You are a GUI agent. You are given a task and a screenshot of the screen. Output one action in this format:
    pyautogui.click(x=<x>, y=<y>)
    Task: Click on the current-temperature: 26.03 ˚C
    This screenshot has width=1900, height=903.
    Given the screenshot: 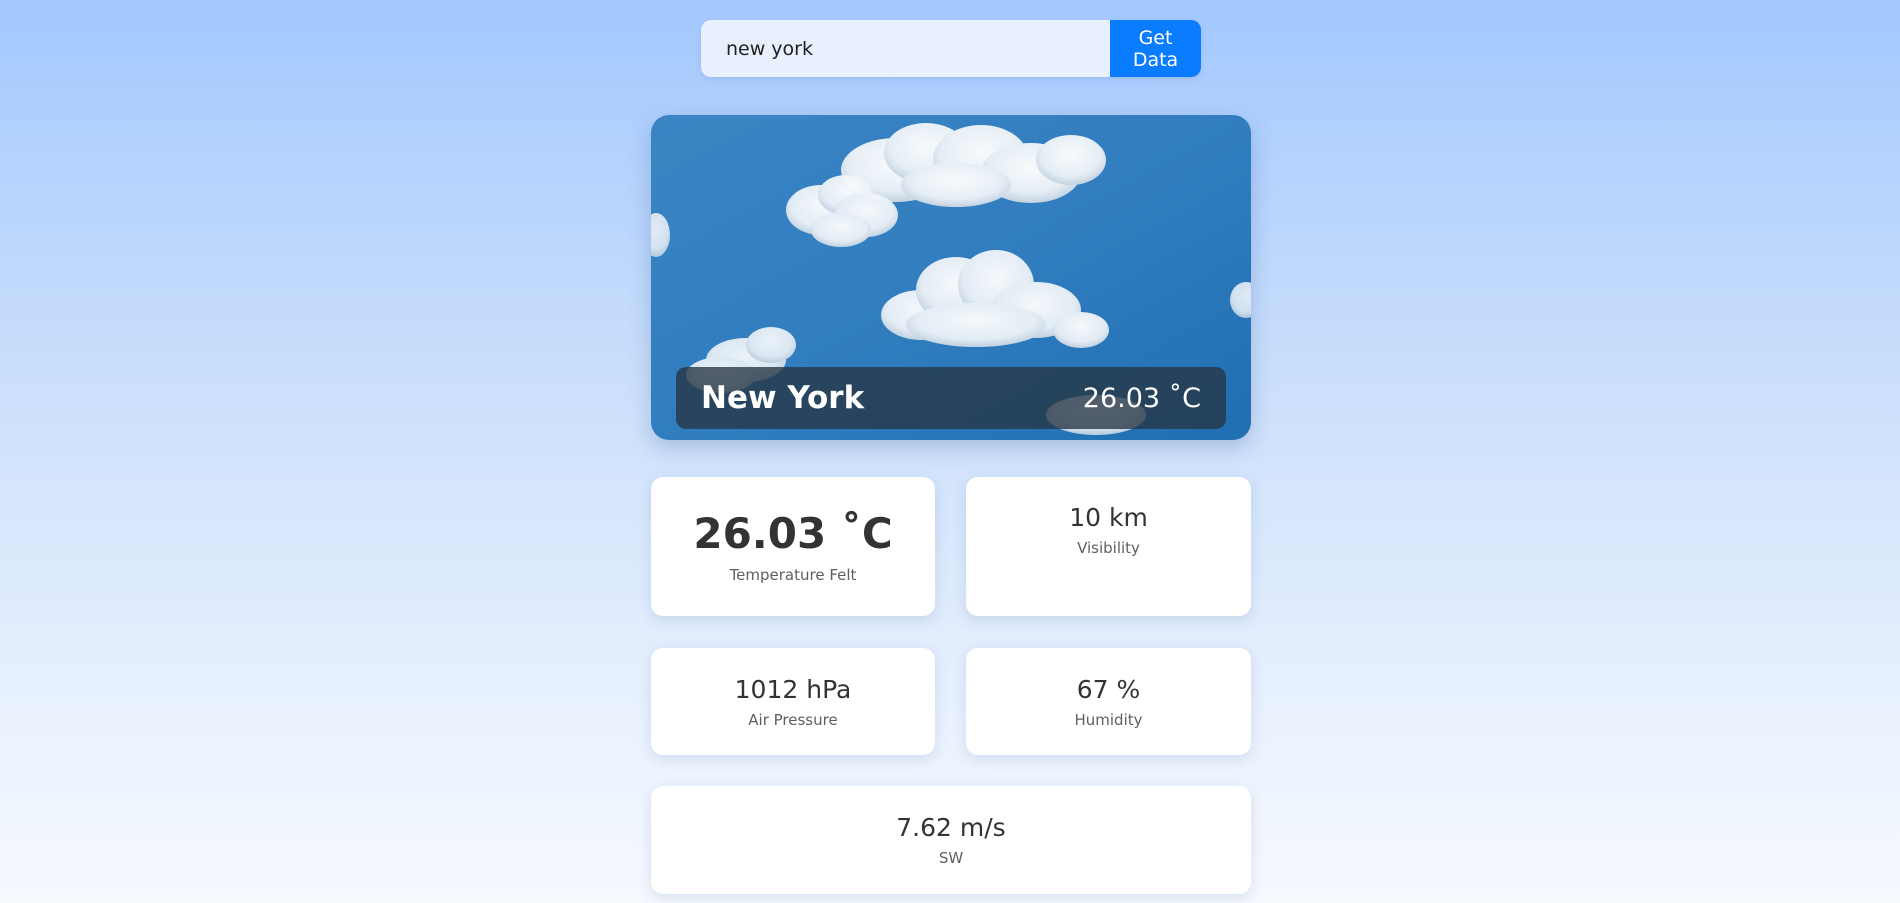 What is the action you would take?
    pyautogui.click(x=1141, y=398)
    